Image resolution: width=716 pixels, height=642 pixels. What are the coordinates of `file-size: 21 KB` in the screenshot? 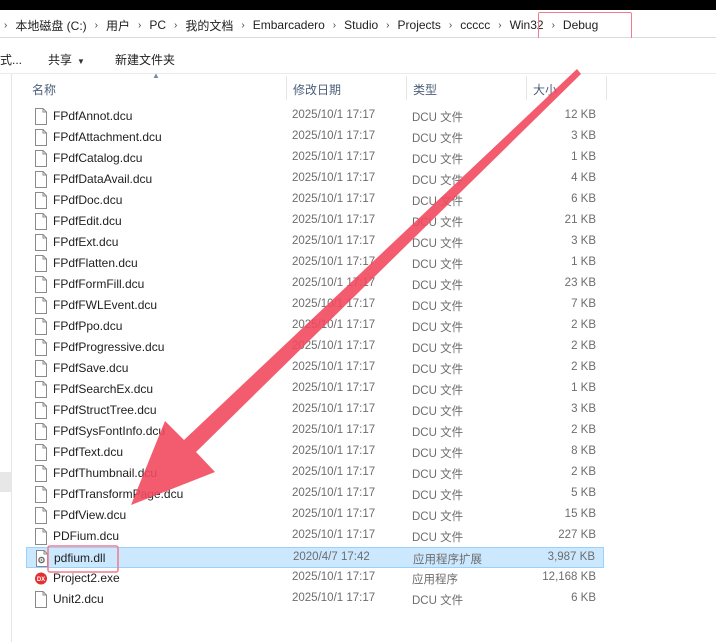 It's located at (580, 220).